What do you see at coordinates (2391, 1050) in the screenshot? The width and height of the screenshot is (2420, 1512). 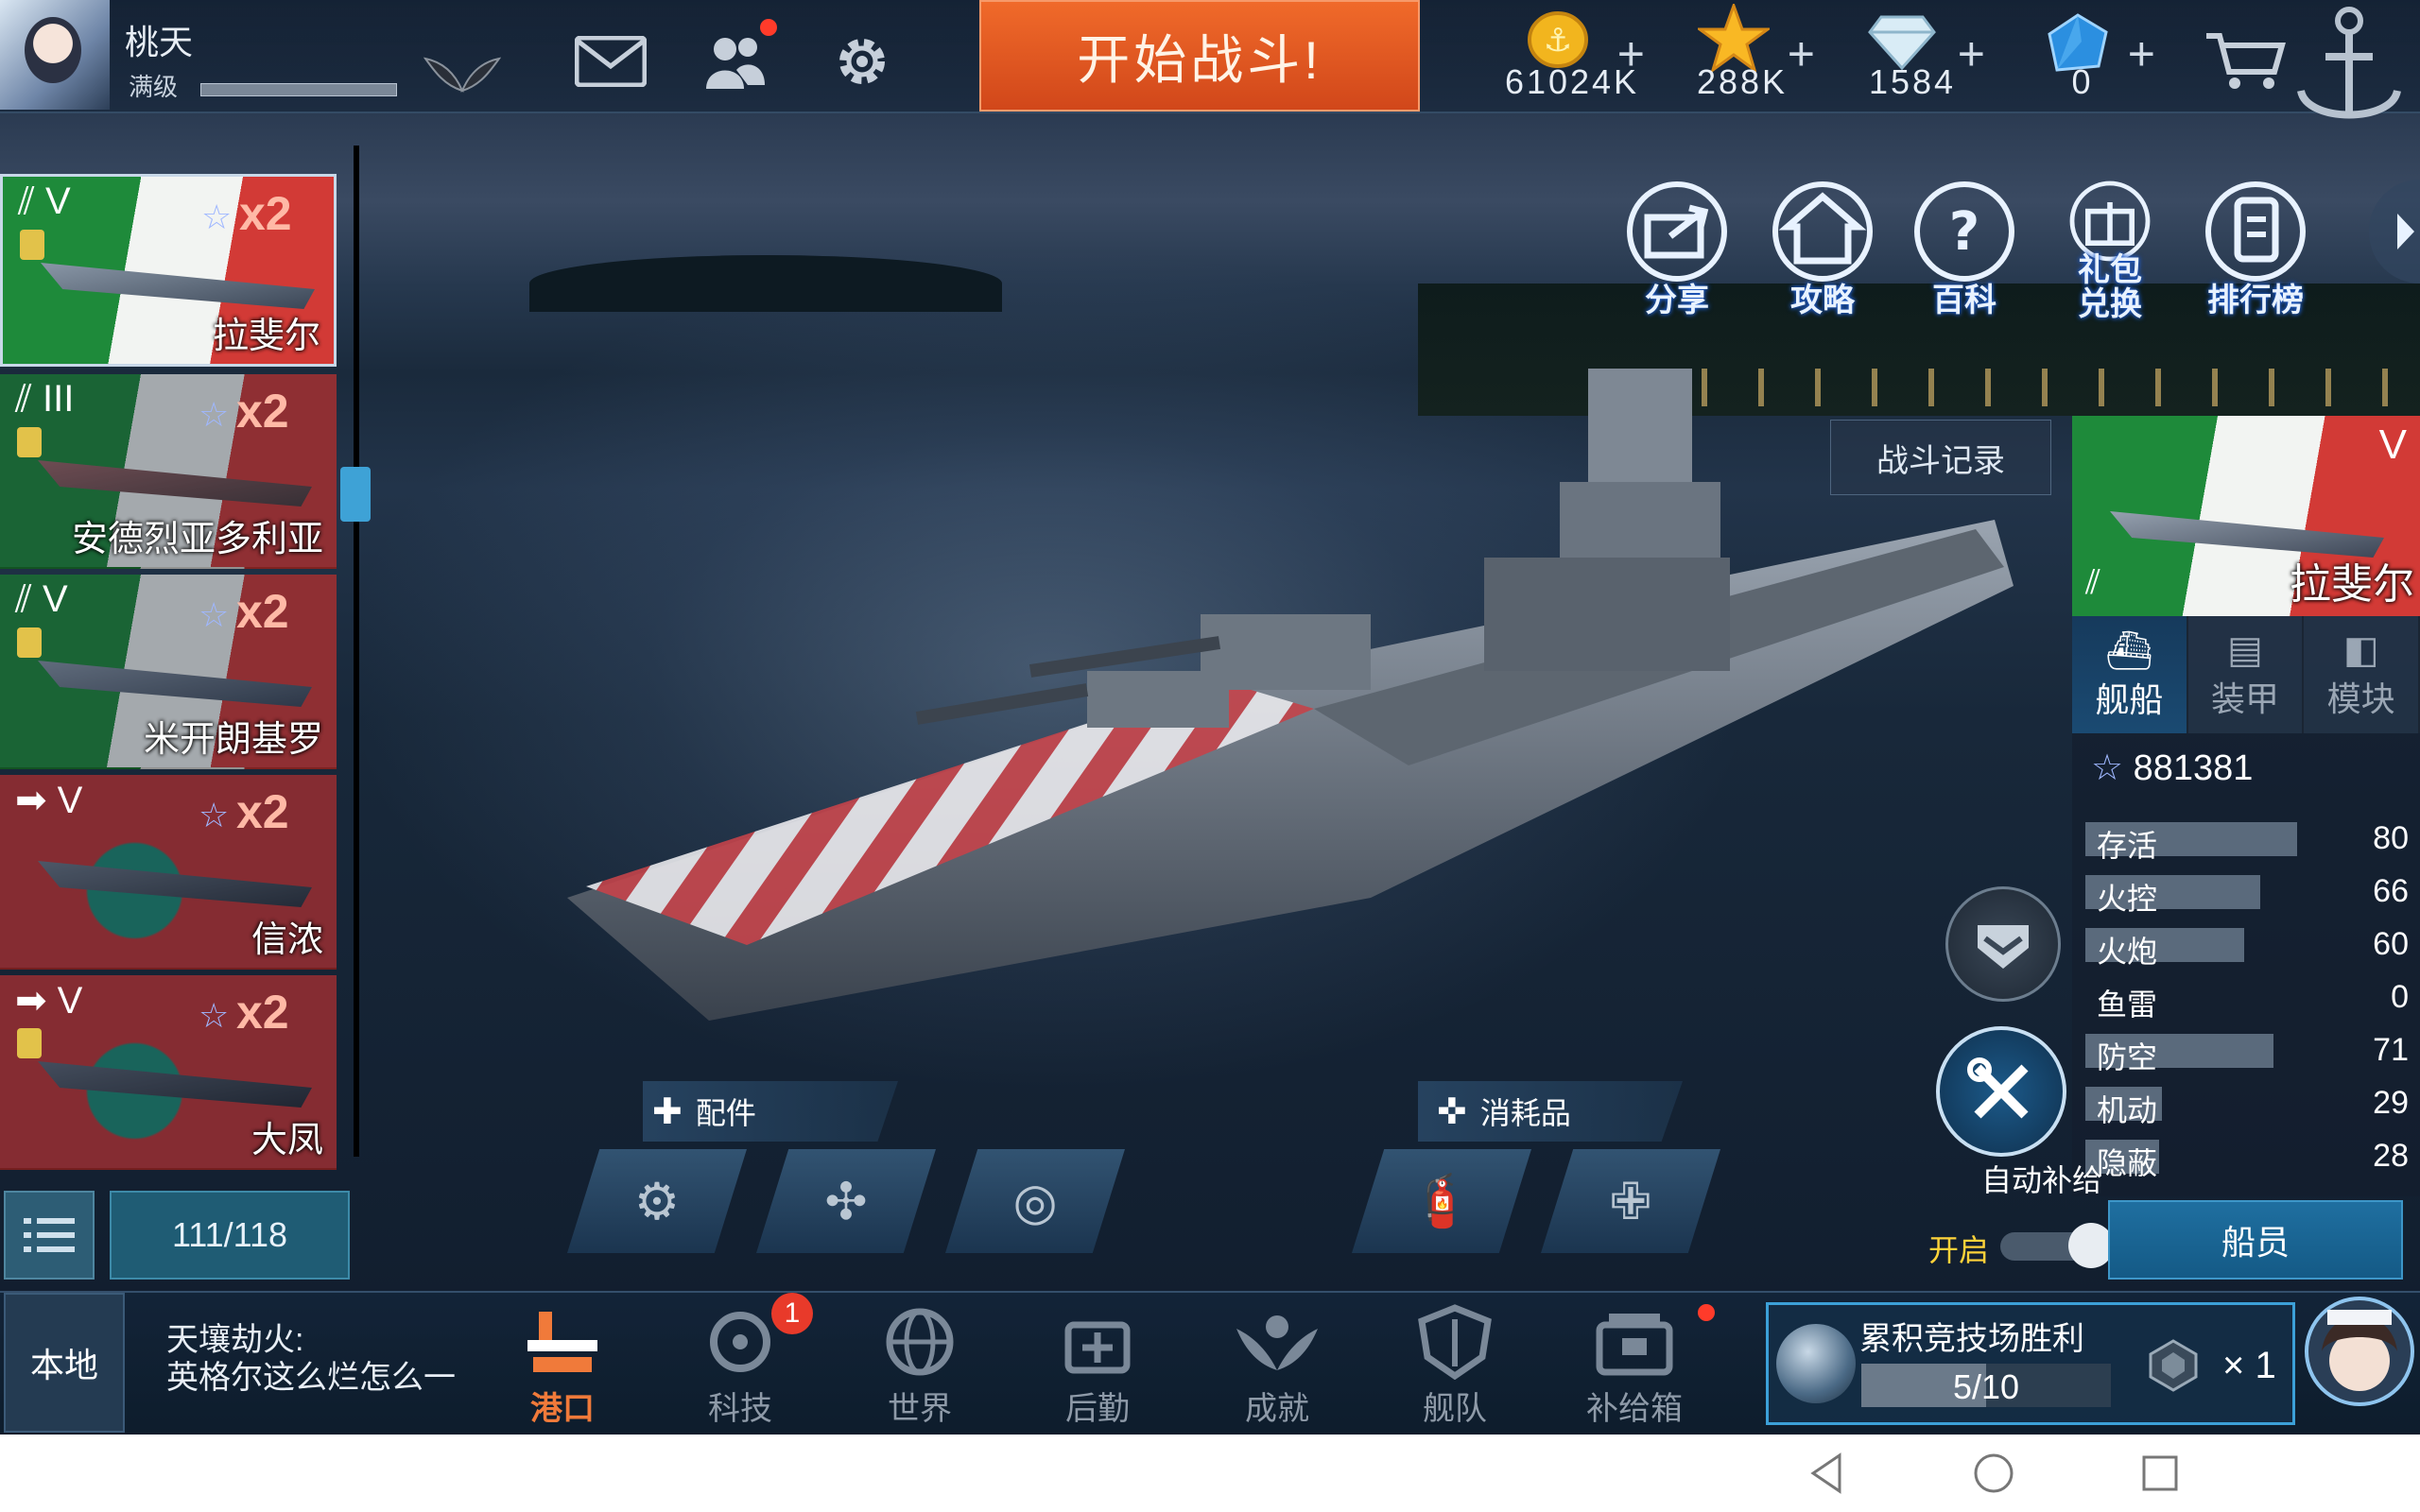 I see `stat-value: 71` at bounding box center [2391, 1050].